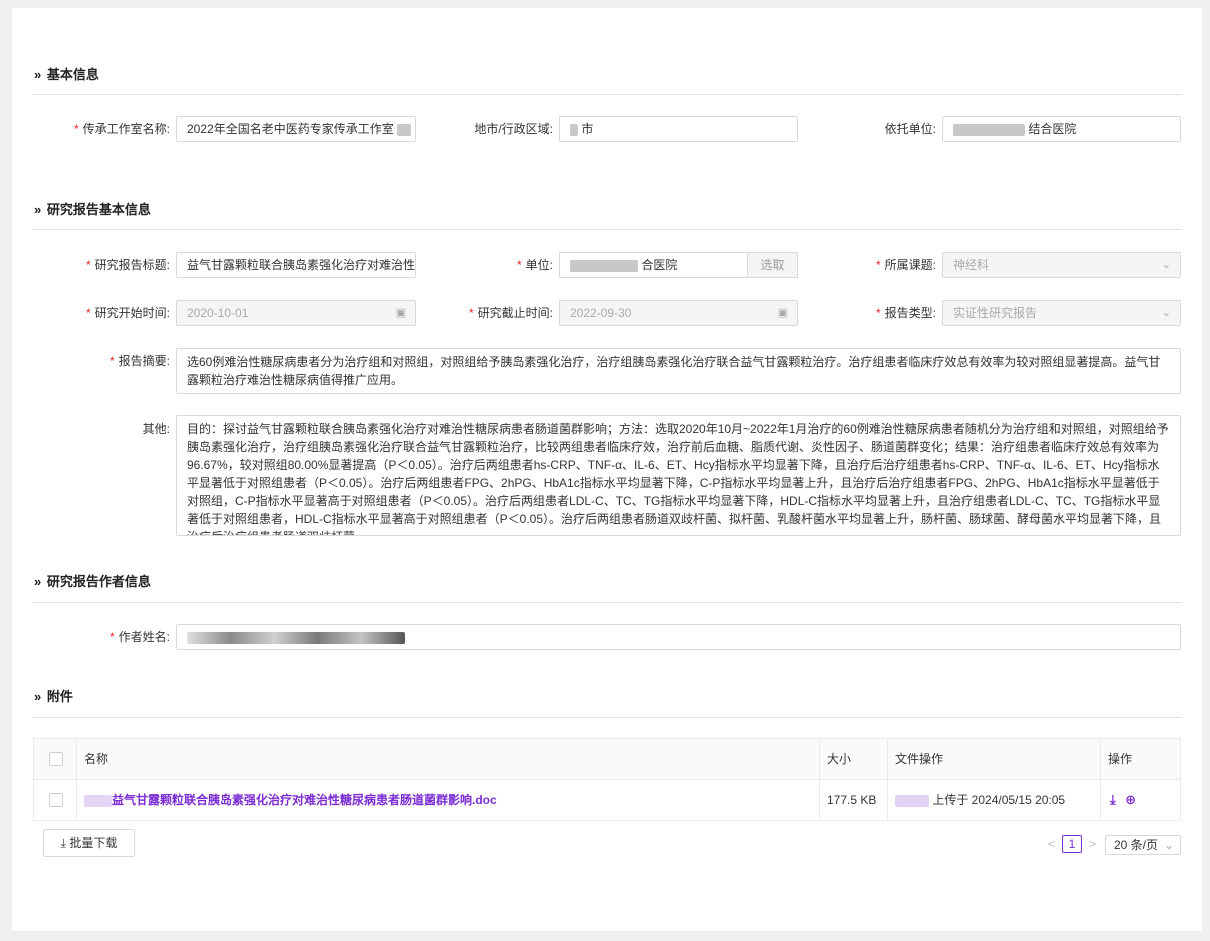 The width and height of the screenshot is (1210, 941). What do you see at coordinates (1143, 845) in the screenshot?
I see `page-size-select: 20 条/页 ⌄` at bounding box center [1143, 845].